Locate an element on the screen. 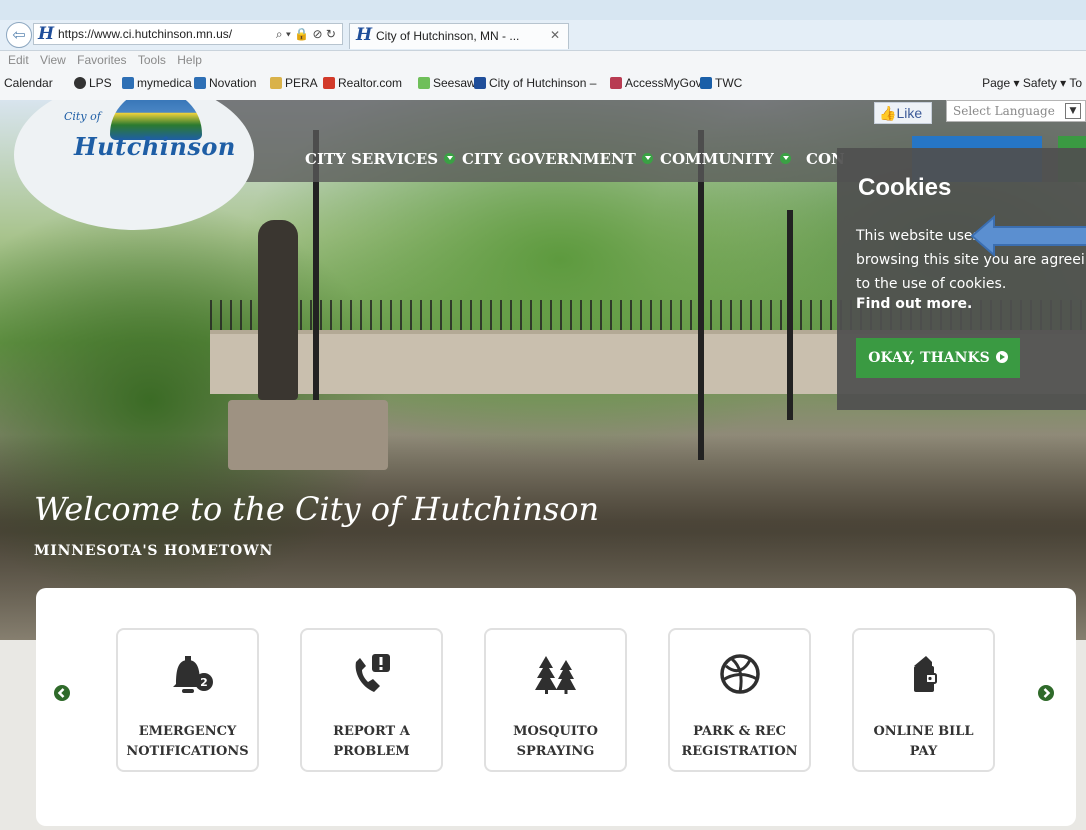  notification-badge: 2 is located at coordinates (204, 682).